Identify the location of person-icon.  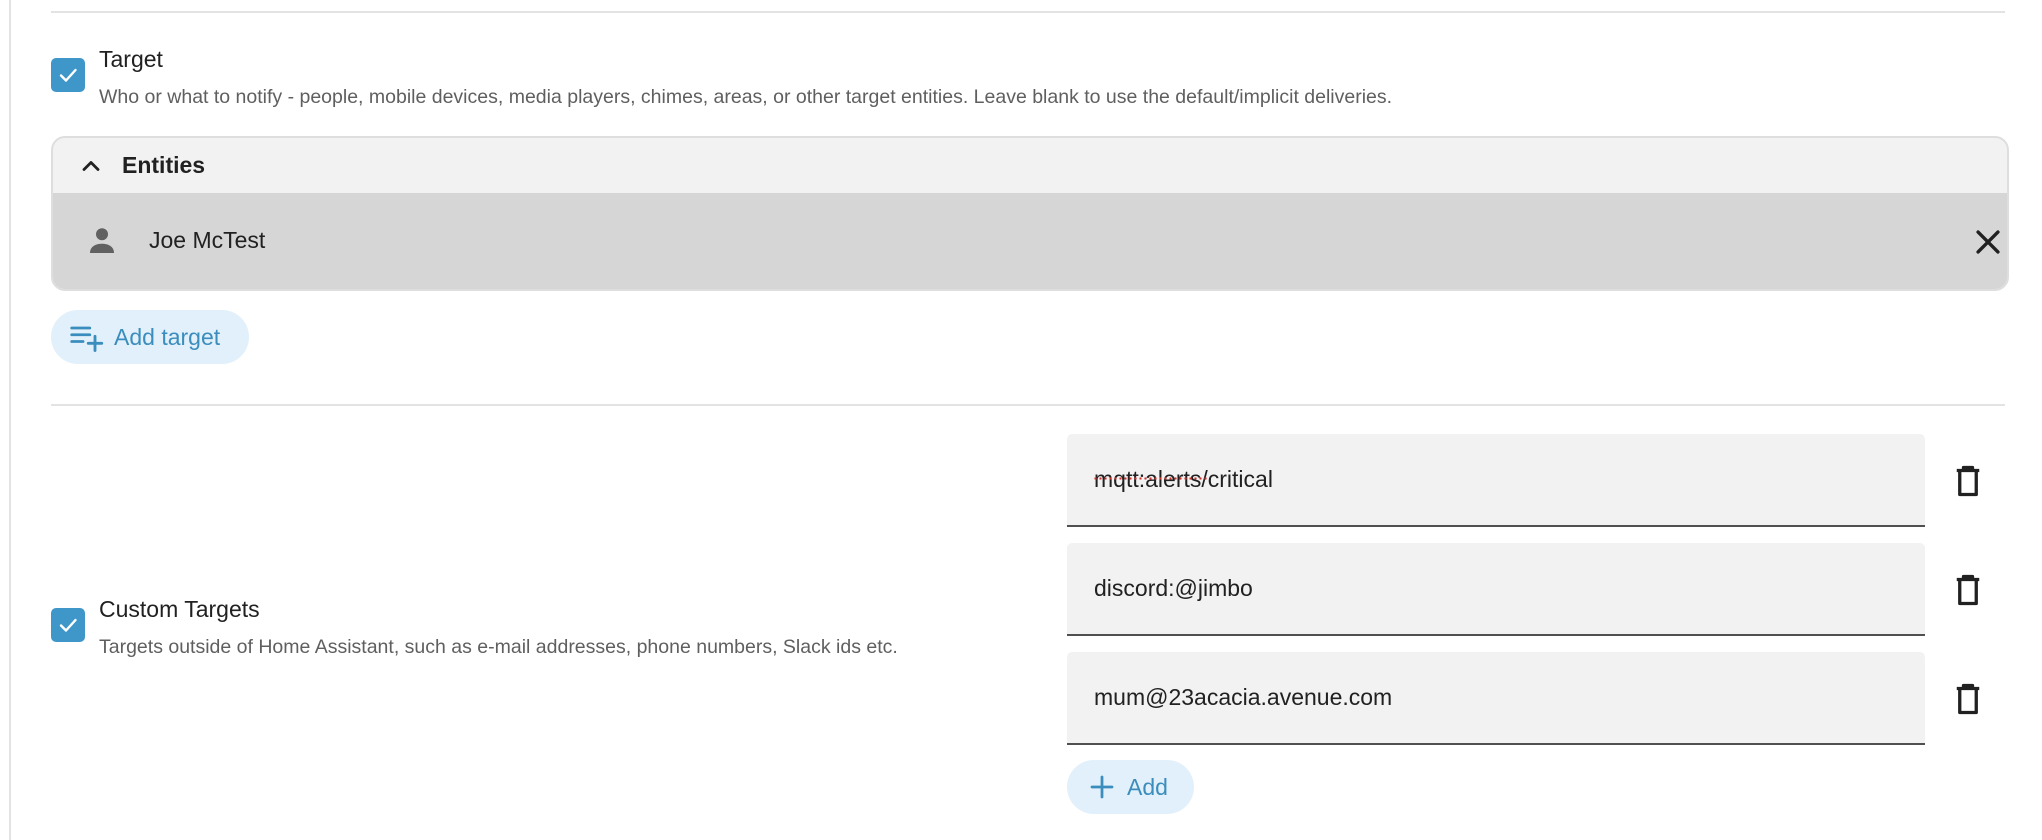
(102, 240).